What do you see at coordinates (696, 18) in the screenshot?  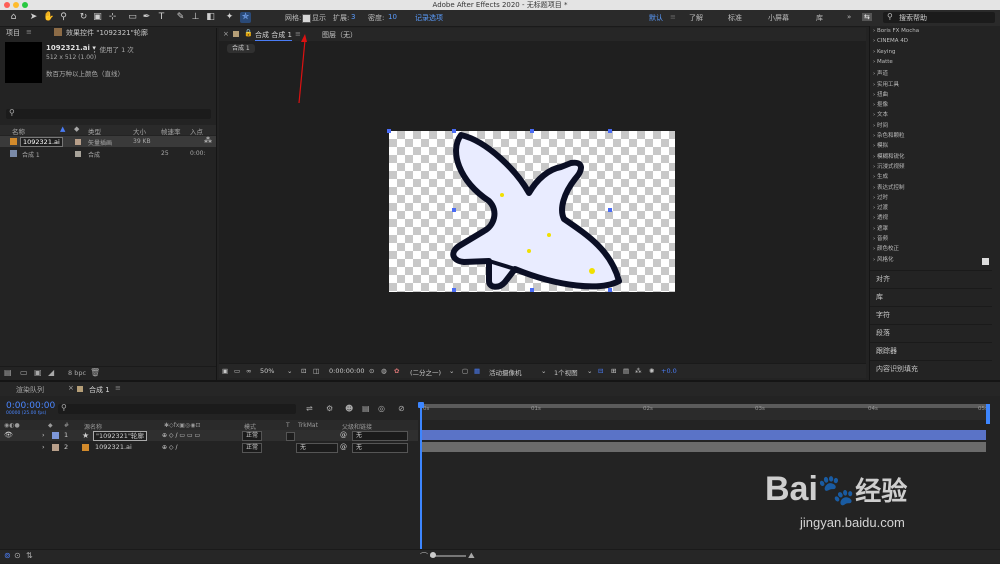 I see `workspace-learn: 了解` at bounding box center [696, 18].